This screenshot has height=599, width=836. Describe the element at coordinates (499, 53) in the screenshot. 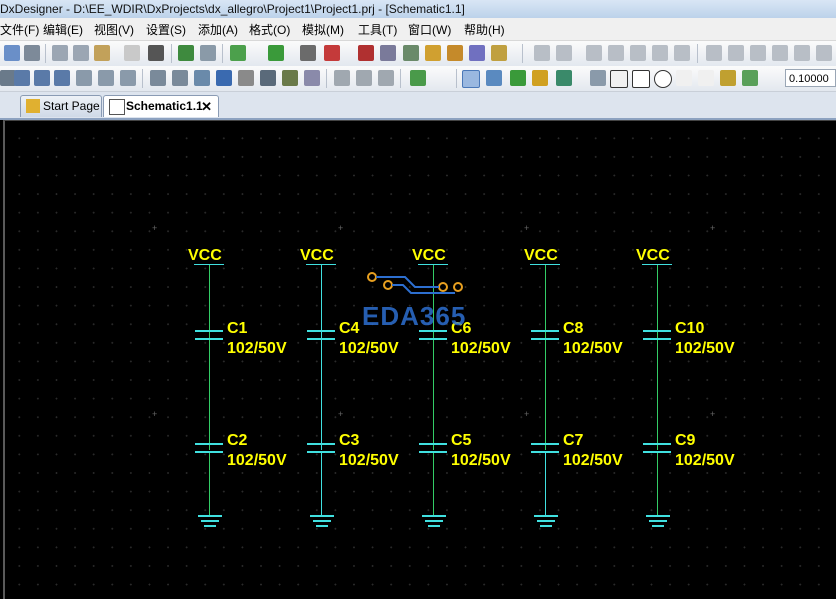

I see `export-icon` at that location.